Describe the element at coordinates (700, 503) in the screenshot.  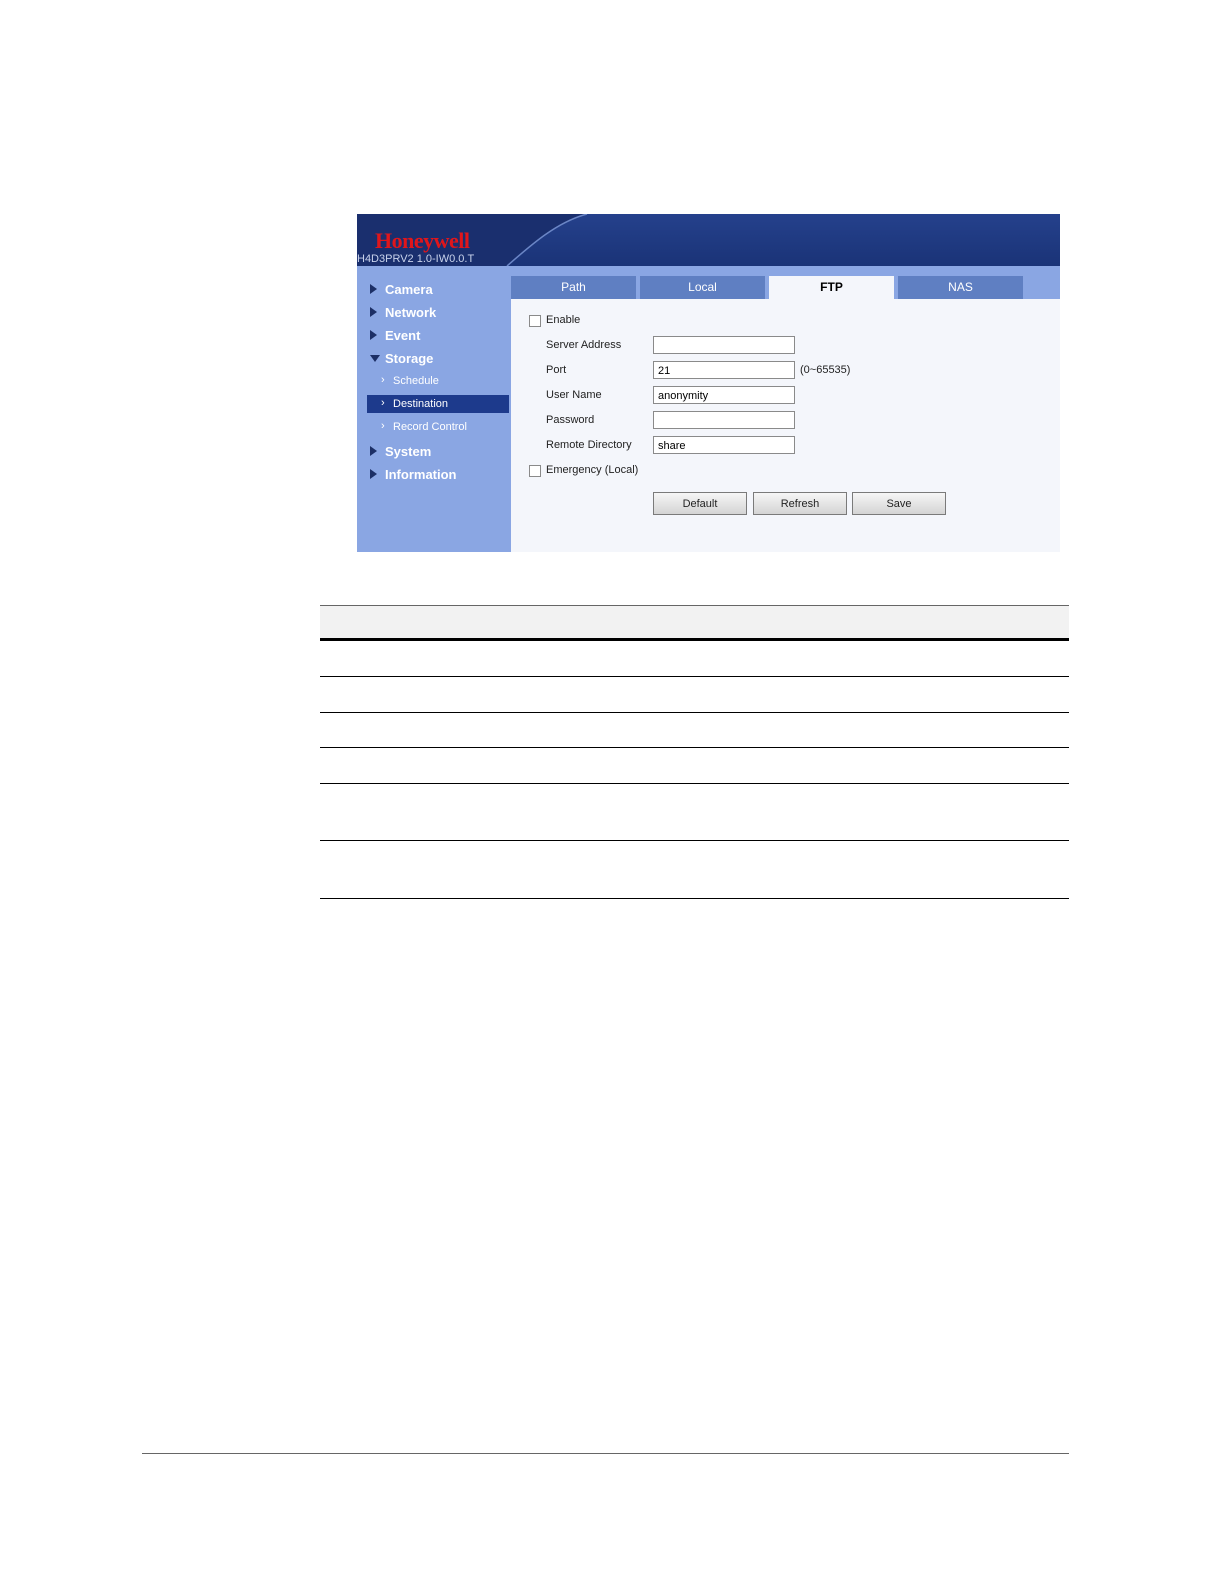
I see `default-button: Default` at that location.